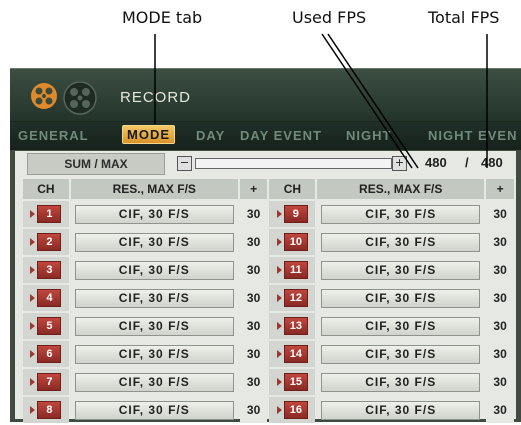  What do you see at coordinates (49, 354) in the screenshot?
I see `channel-number: 6` at bounding box center [49, 354].